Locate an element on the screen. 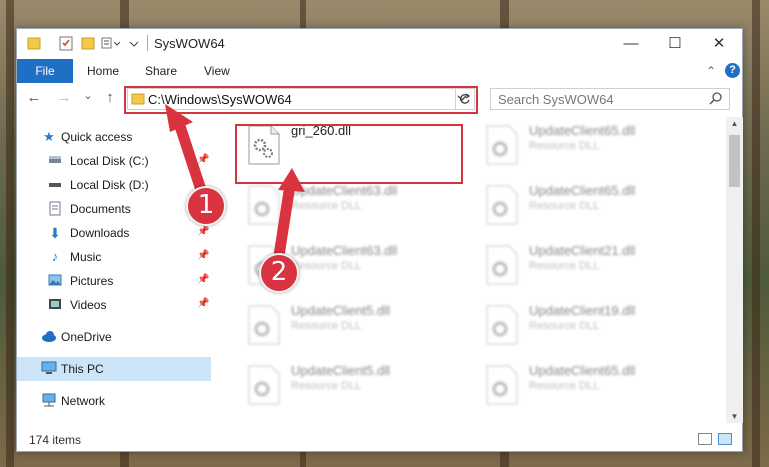 This screenshot has width=769, height=467. step-marker-2: 2 is located at coordinates (279, 273).